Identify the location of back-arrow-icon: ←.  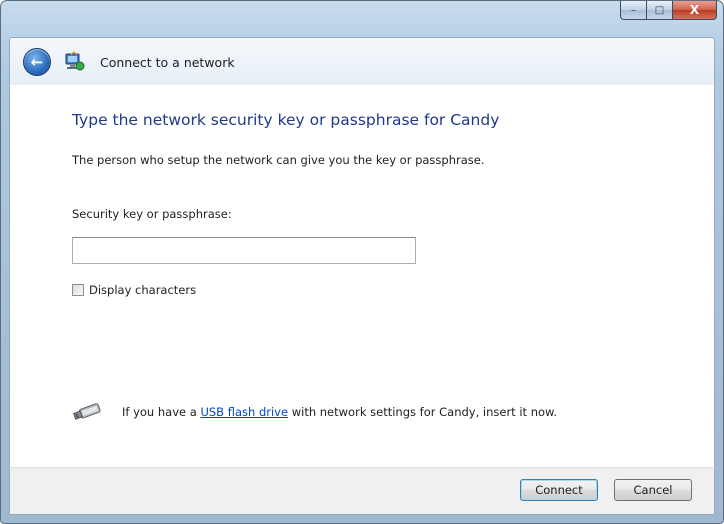
(37, 61).